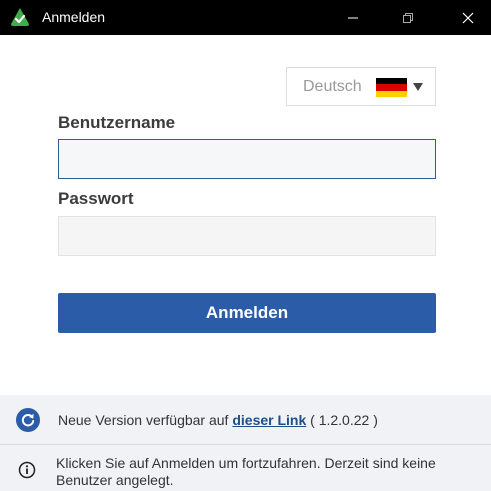 Image resolution: width=491 pixels, height=491 pixels. Describe the element at coordinates (247, 236) in the screenshot. I see `password-input` at that location.